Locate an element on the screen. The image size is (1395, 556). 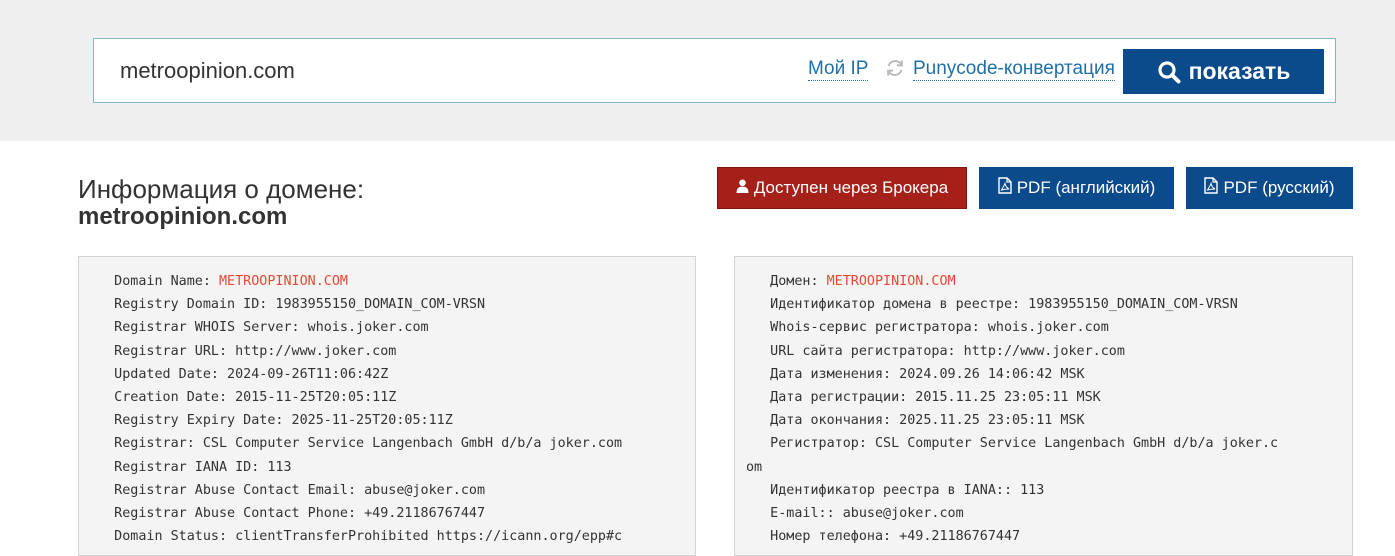
whois-line: Creation Date: 2015-11-25T20:05:11Z is located at coordinates (243, 397).